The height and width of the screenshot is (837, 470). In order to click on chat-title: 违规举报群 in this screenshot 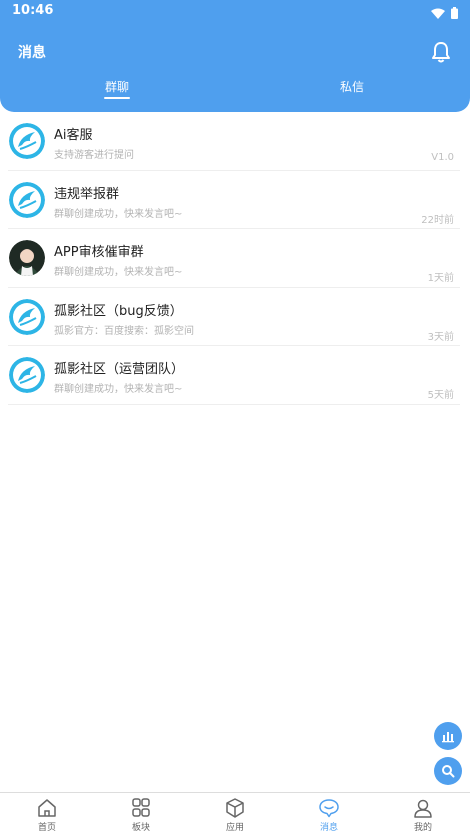, I will do `click(87, 194)`.